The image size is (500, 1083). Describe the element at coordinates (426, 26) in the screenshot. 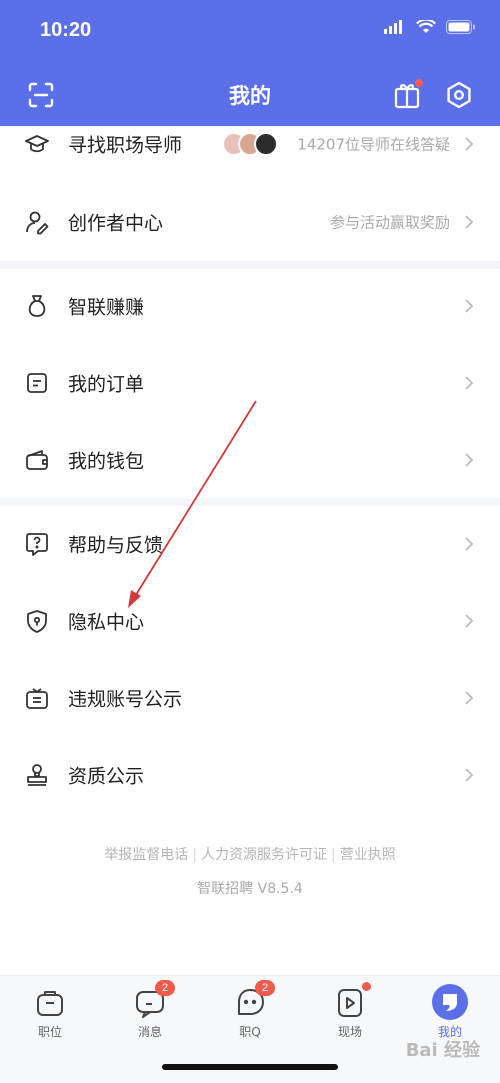

I see `wifi-icon` at that location.